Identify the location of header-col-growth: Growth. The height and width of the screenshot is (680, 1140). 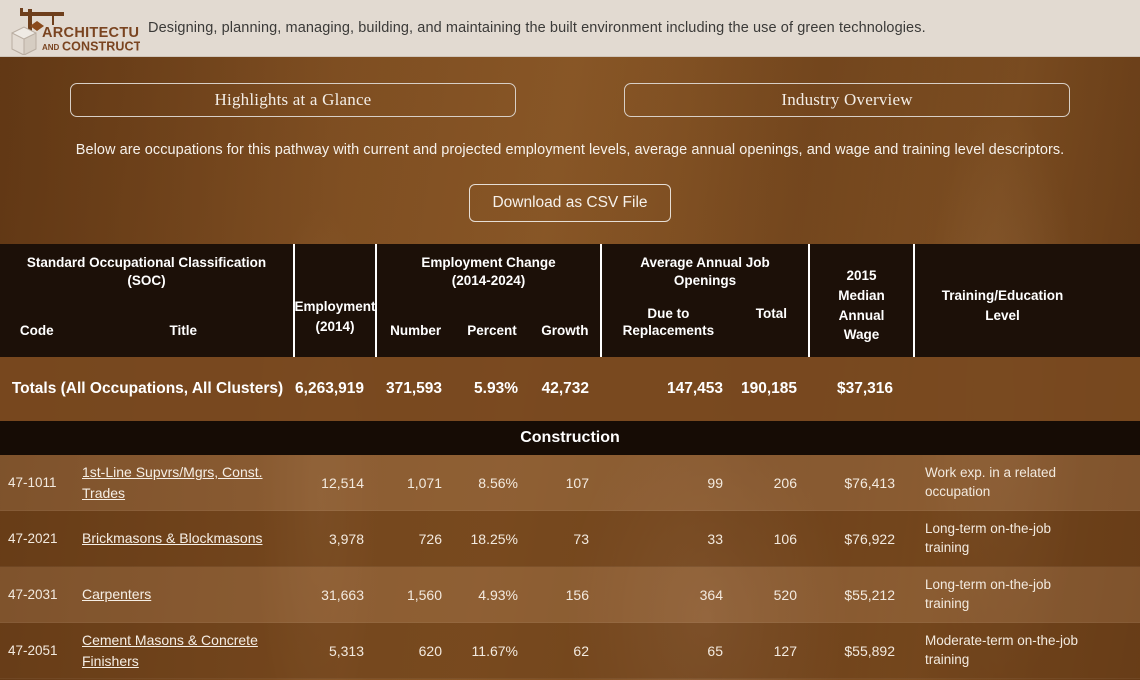
(565, 331).